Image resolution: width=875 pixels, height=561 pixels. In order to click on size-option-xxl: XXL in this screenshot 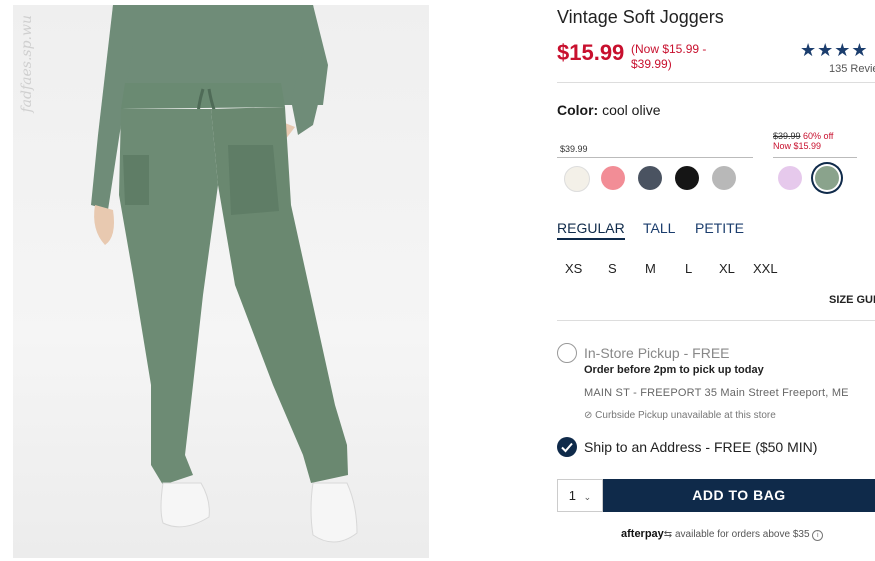, I will do `click(765, 268)`.